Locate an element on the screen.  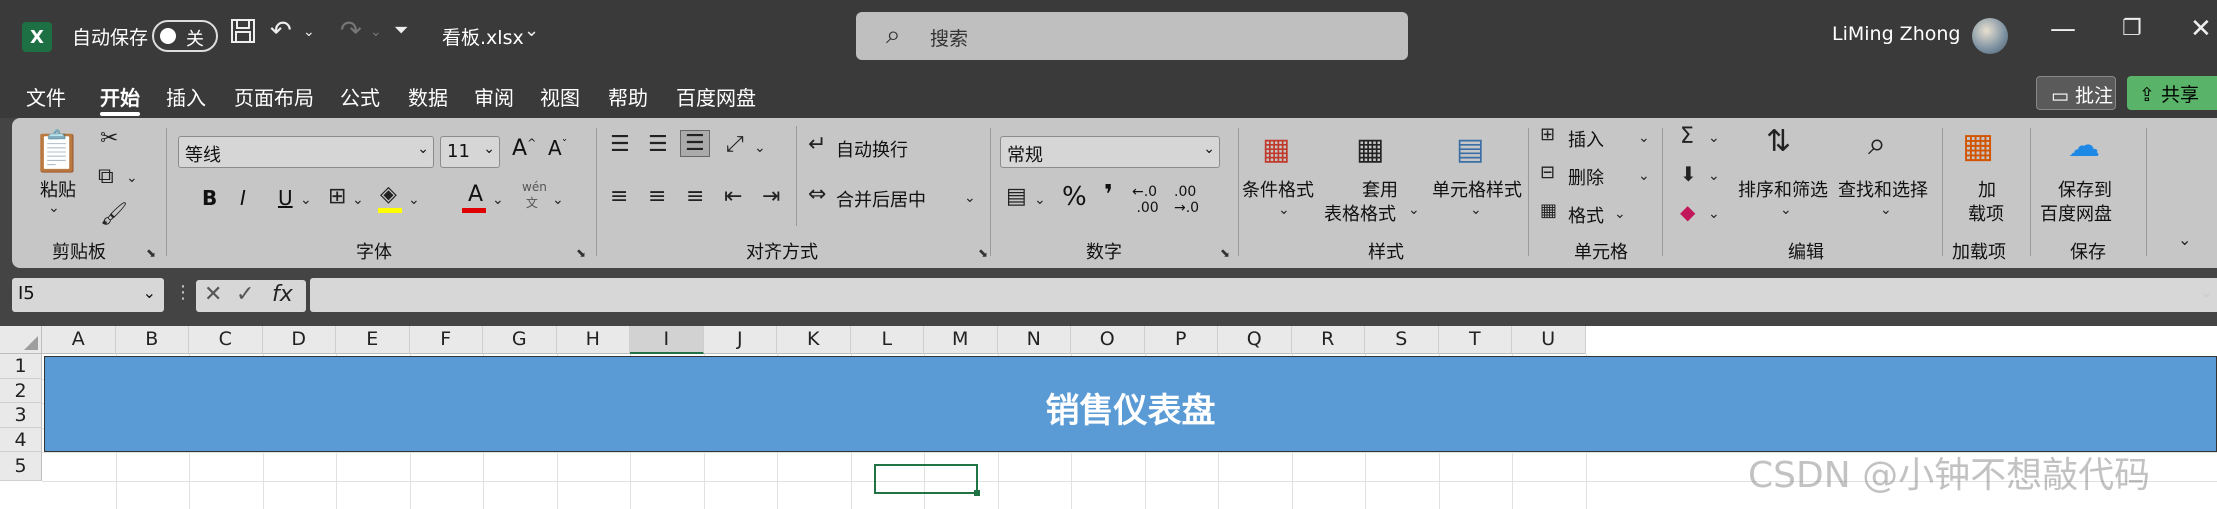
tab-data: 数据 is located at coordinates (428, 96).